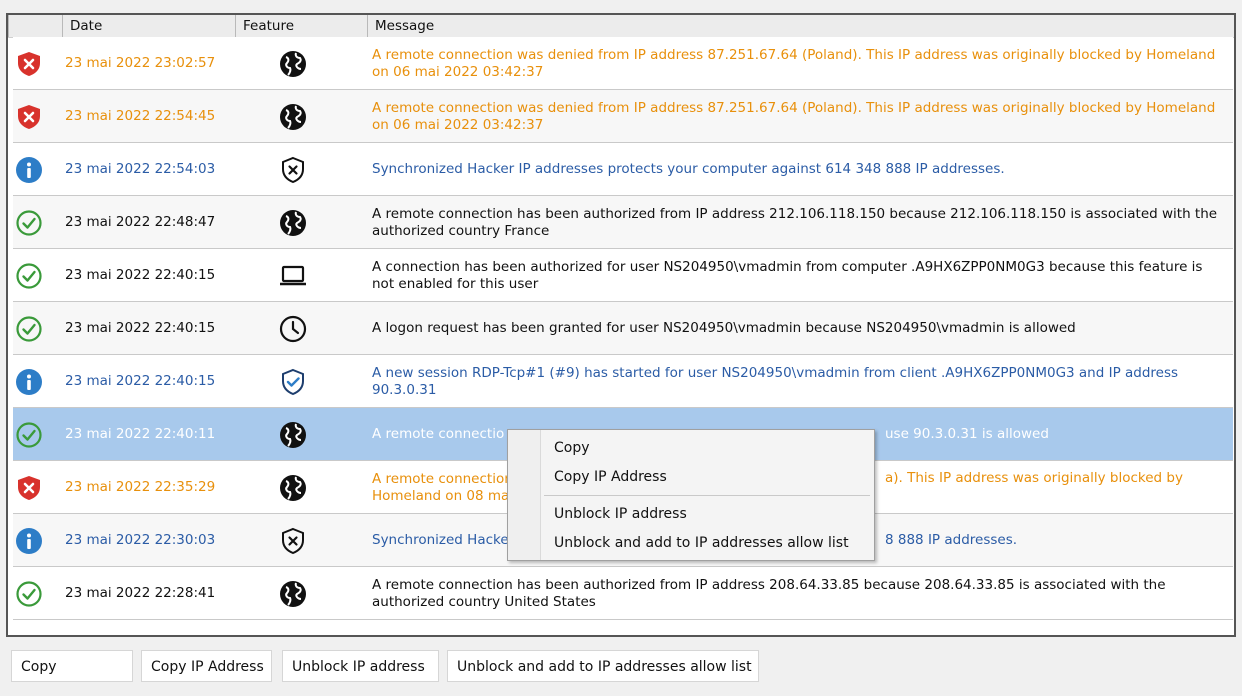 This screenshot has height=696, width=1242. I want to click on feature-column-header: Feature, so click(301, 26).